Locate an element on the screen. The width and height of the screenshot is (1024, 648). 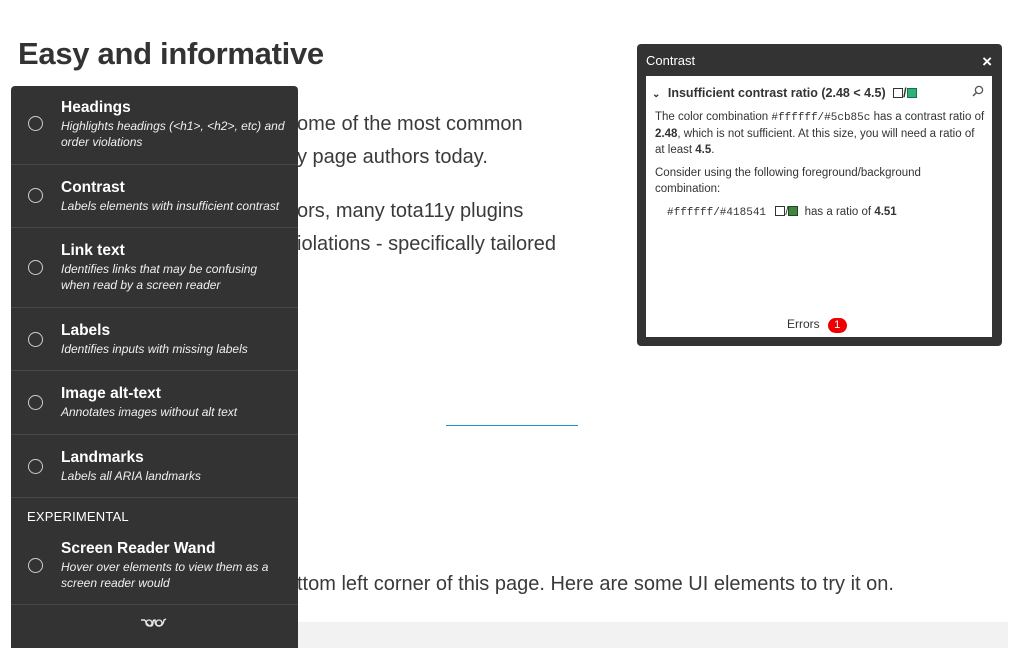
plugin-name: Landmarks is located at coordinates (102, 457).